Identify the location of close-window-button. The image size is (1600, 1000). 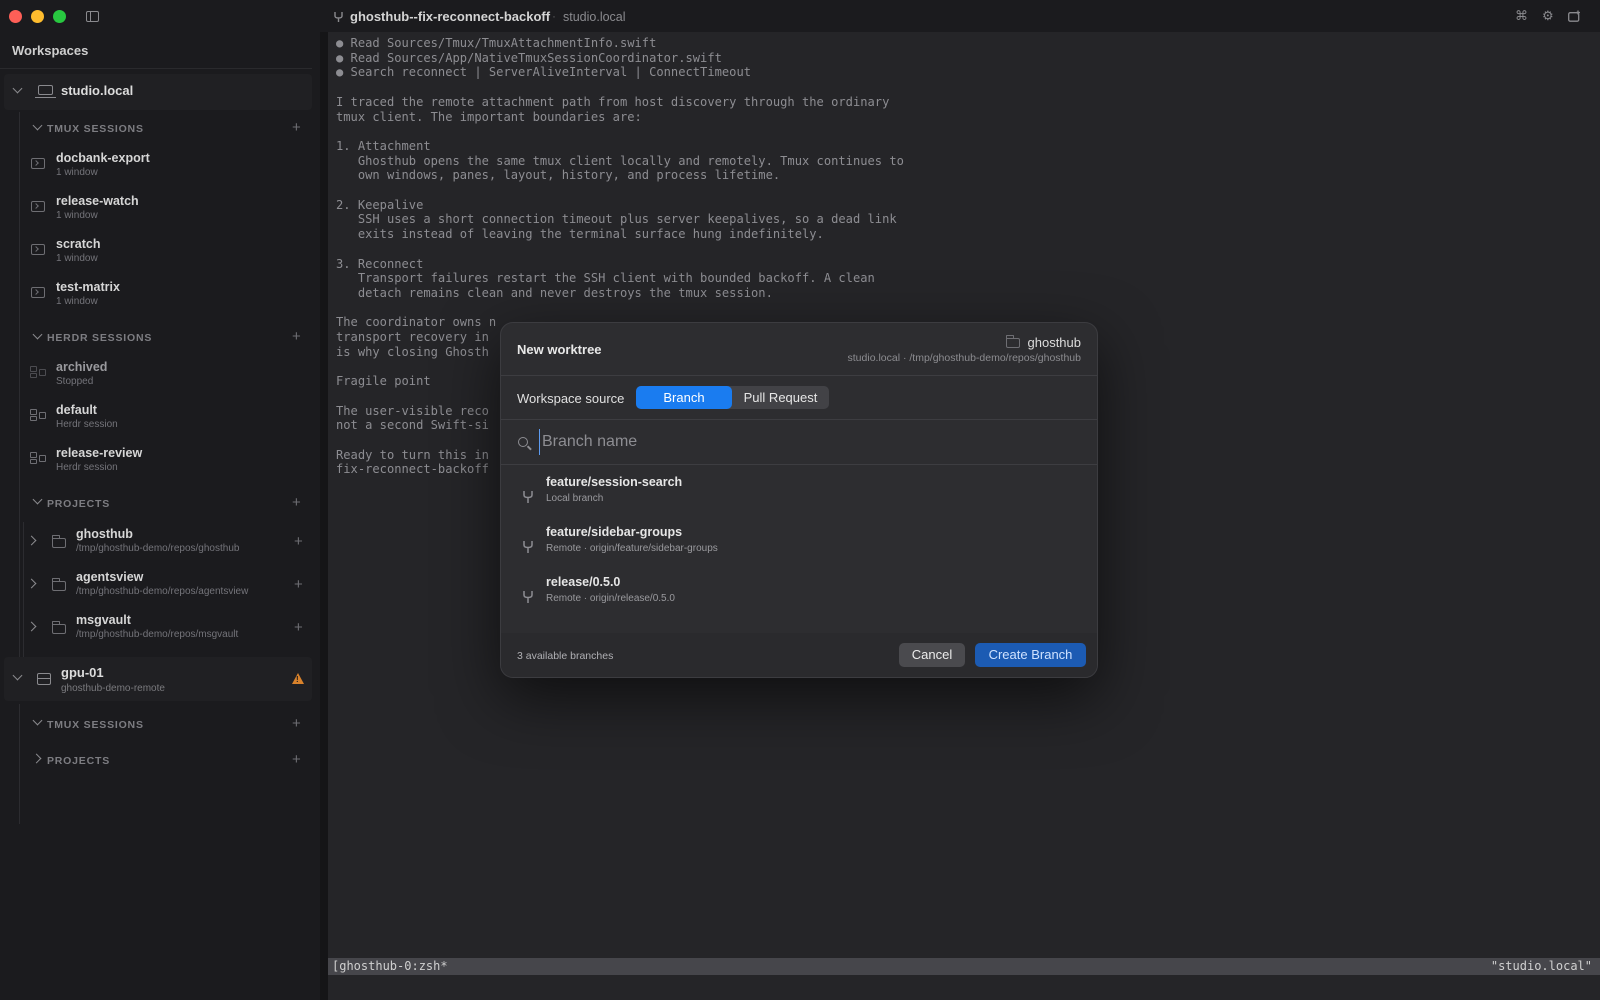
(15, 16).